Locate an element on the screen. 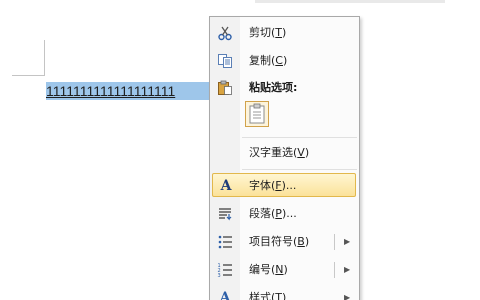 This screenshot has width=480, height=300. paste-keep-text-icon is located at coordinates (257, 113).